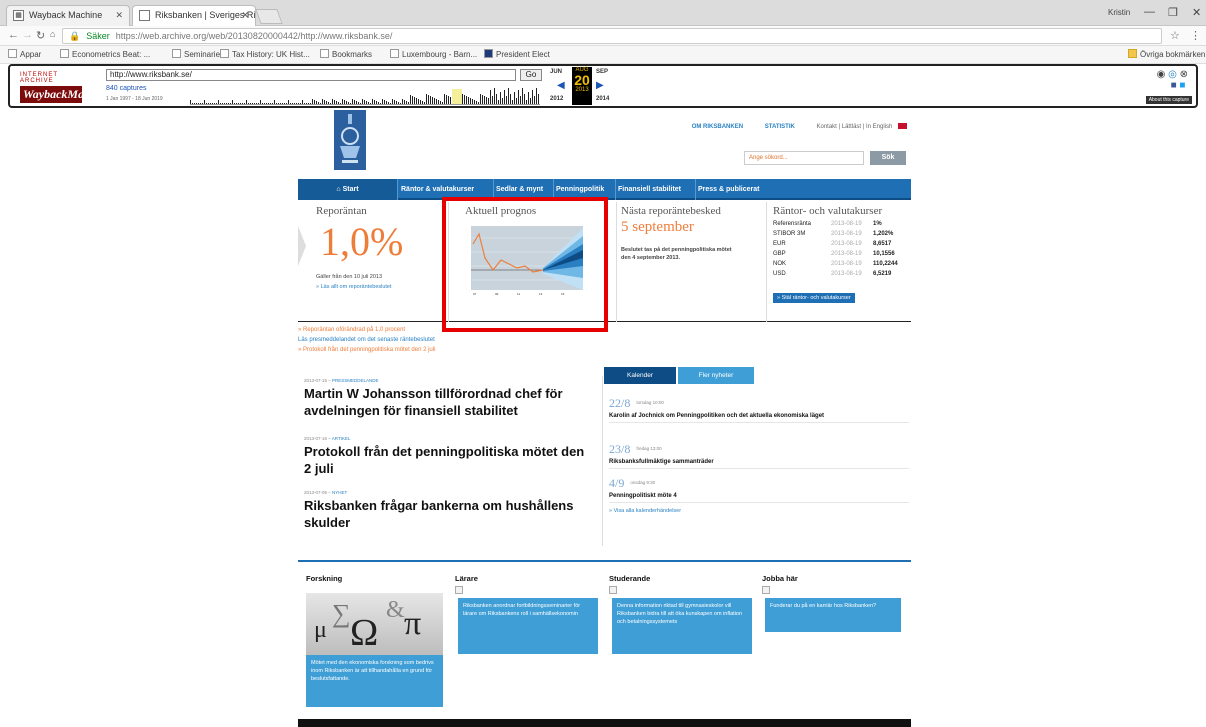  What do you see at coordinates (466, 578) in the screenshot?
I see `card-title: Lärare` at bounding box center [466, 578].